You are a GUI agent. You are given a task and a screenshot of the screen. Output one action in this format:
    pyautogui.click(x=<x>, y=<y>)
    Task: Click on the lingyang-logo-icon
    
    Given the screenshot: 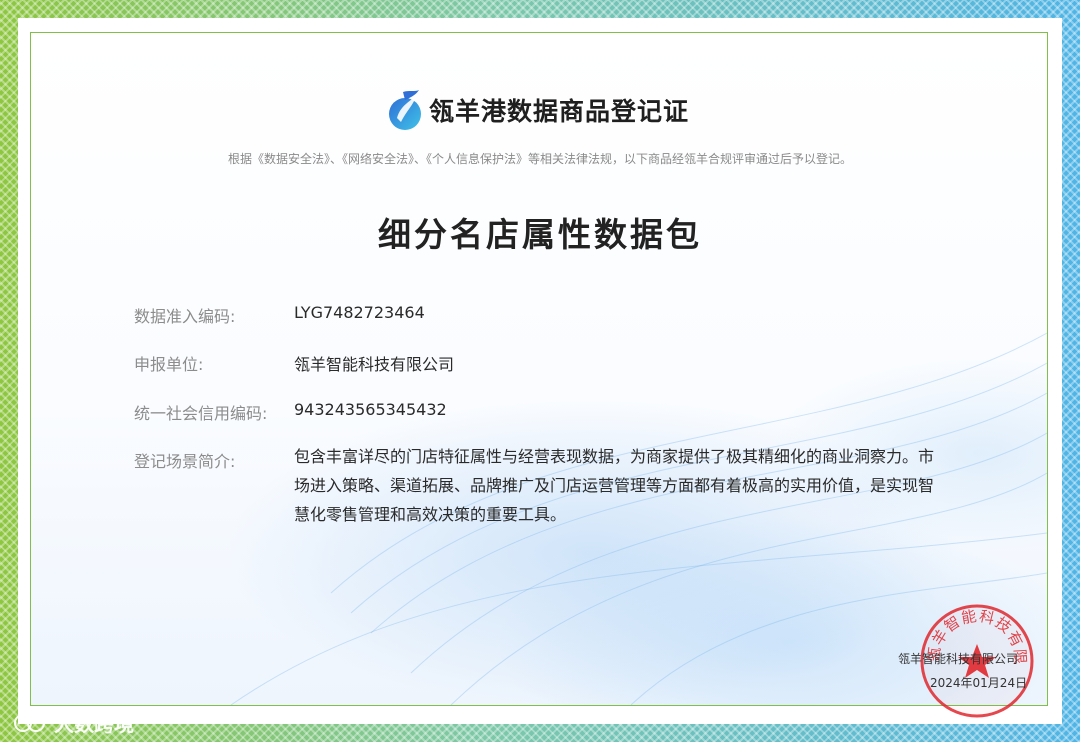 What is the action you would take?
    pyautogui.click(x=405, y=110)
    